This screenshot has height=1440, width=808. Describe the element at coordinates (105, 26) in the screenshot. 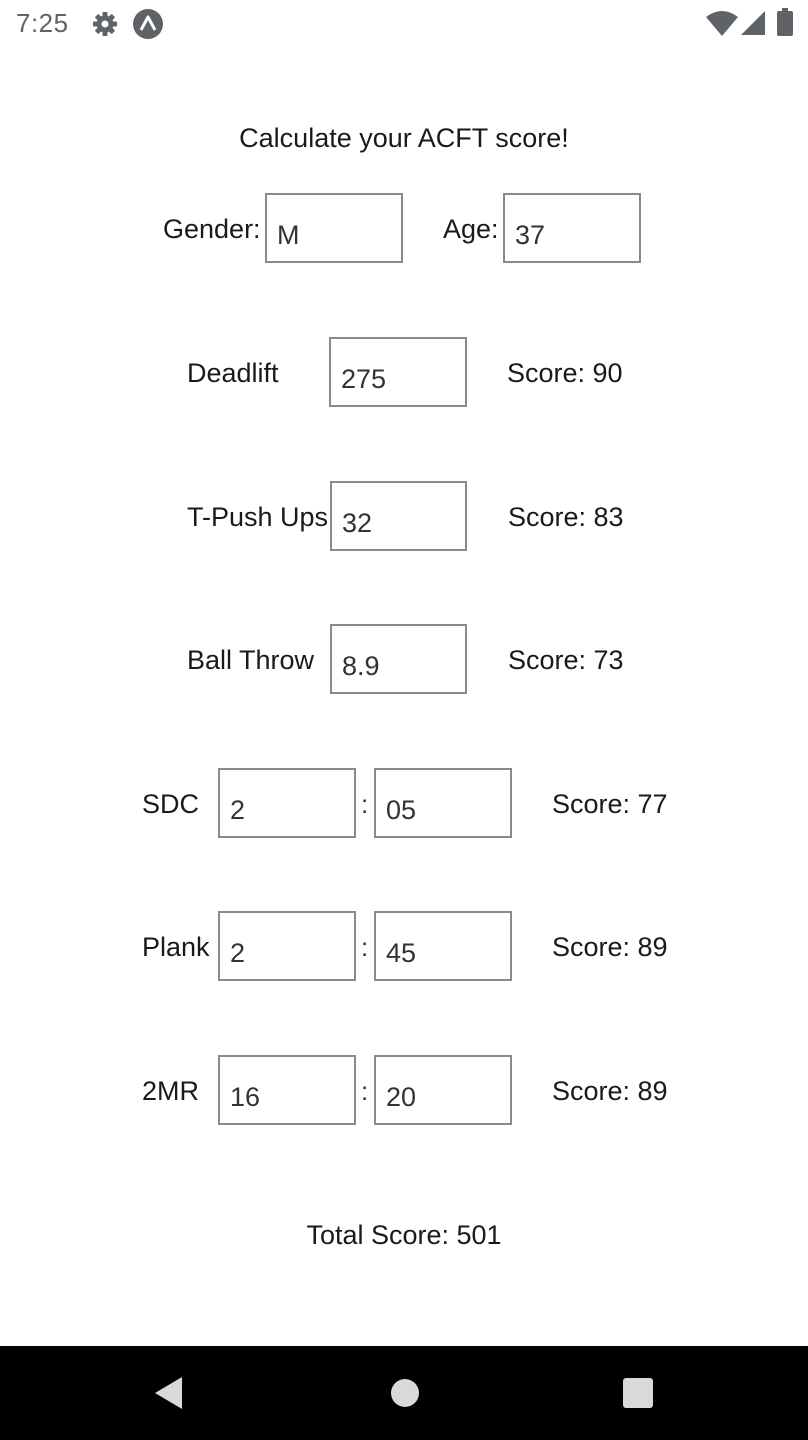

I see `settings-gear-icon` at that location.